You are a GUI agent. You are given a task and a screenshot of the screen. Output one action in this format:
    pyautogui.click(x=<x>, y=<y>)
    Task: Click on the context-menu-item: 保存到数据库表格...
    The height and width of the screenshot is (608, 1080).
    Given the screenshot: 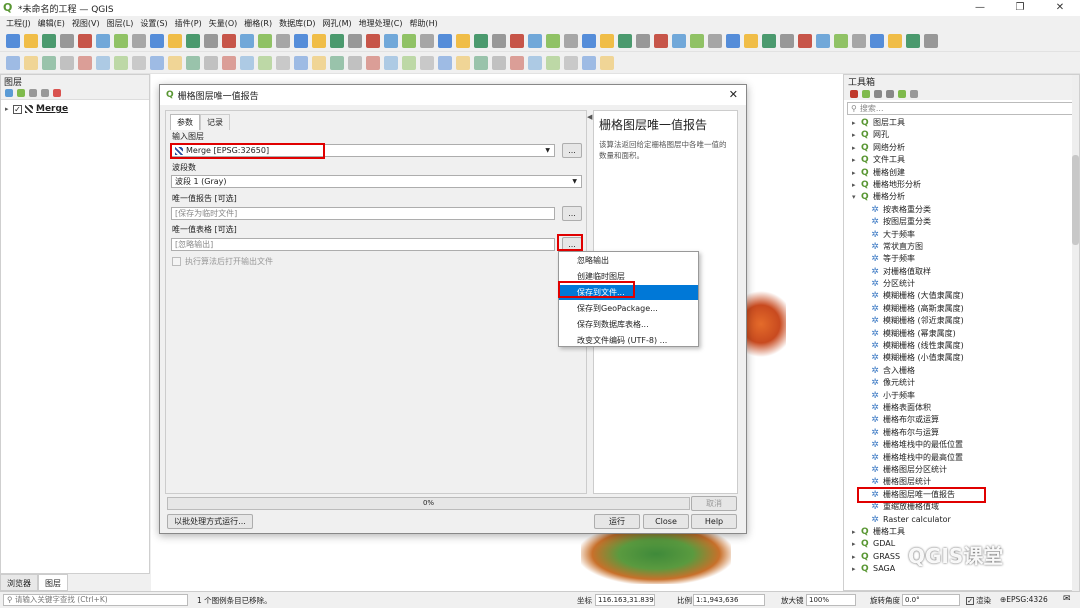 What is the action you would take?
    pyautogui.click(x=628, y=324)
    